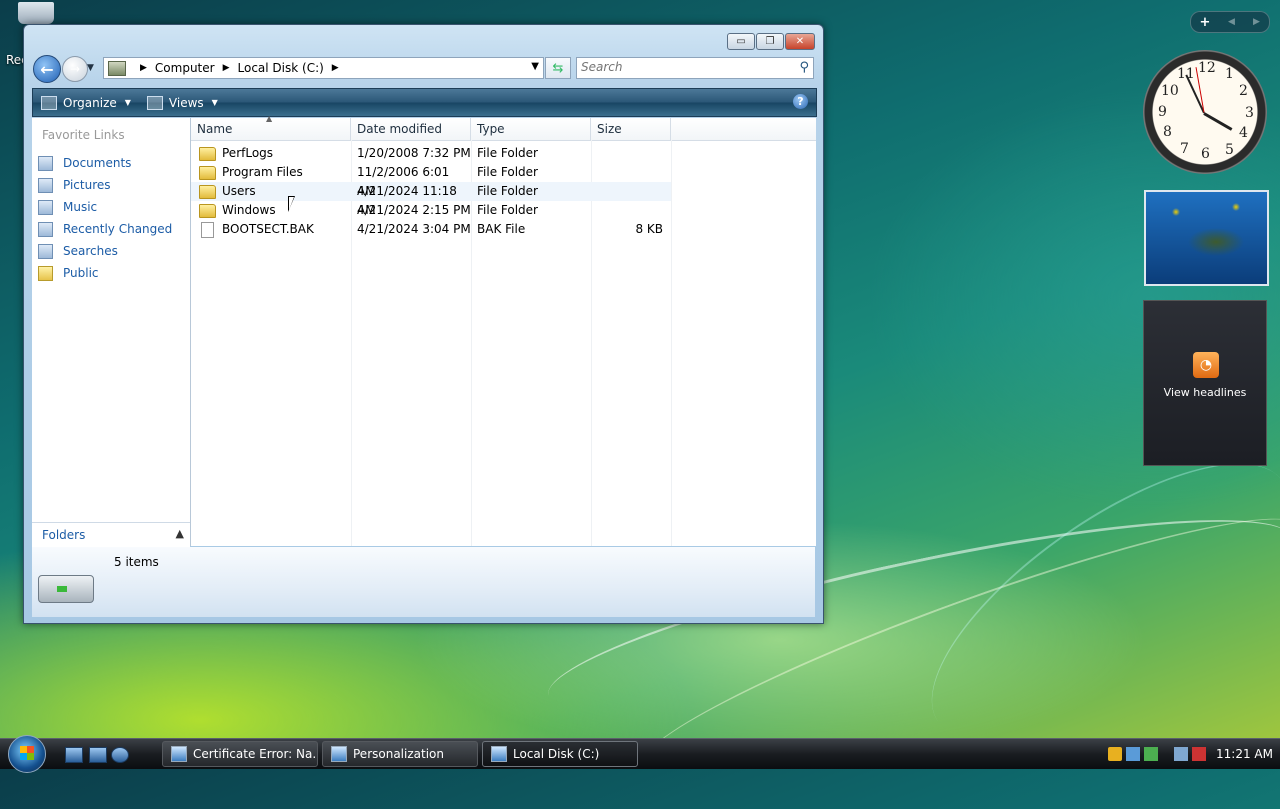  Describe the element at coordinates (86, 102) in the screenshot. I see `organize-menu: Organize ▼` at that location.